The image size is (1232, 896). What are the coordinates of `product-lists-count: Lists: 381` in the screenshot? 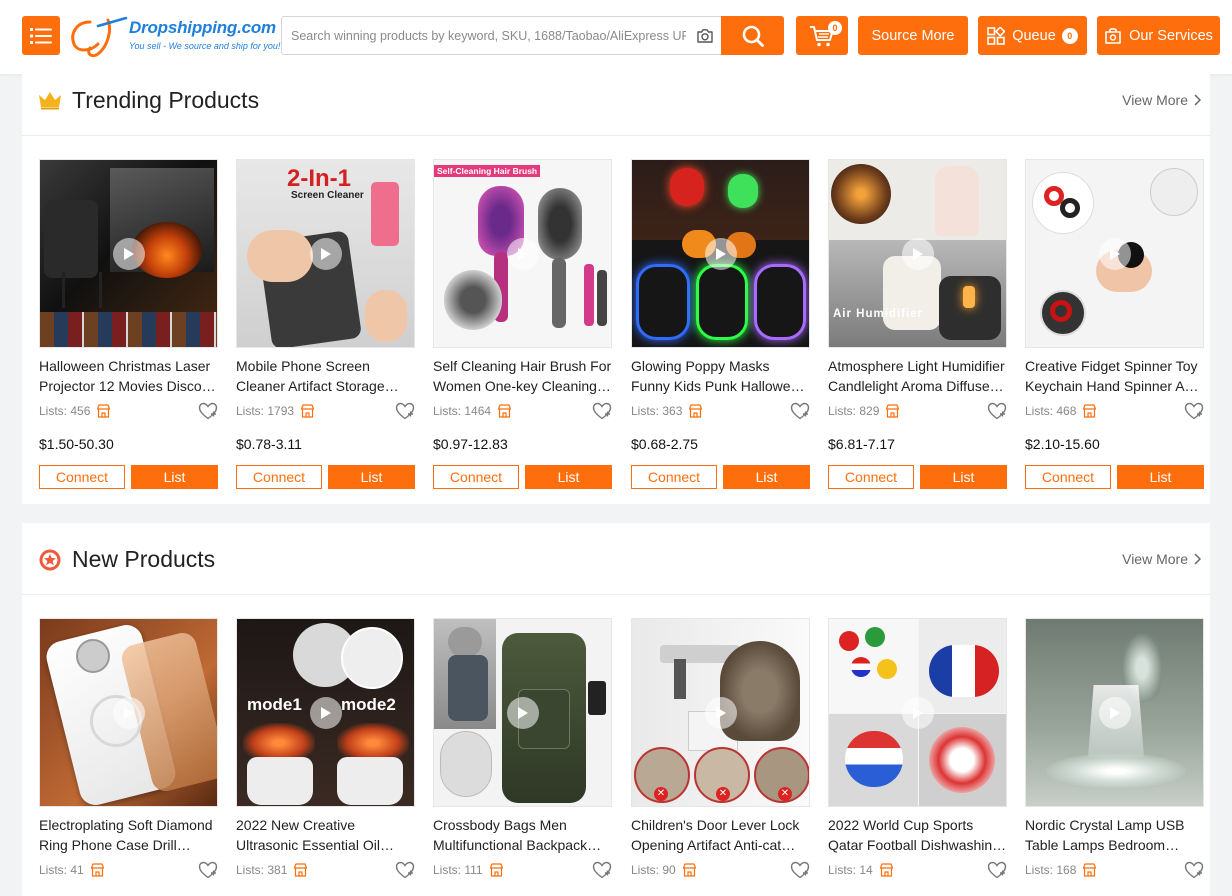 It's located at (272, 870).